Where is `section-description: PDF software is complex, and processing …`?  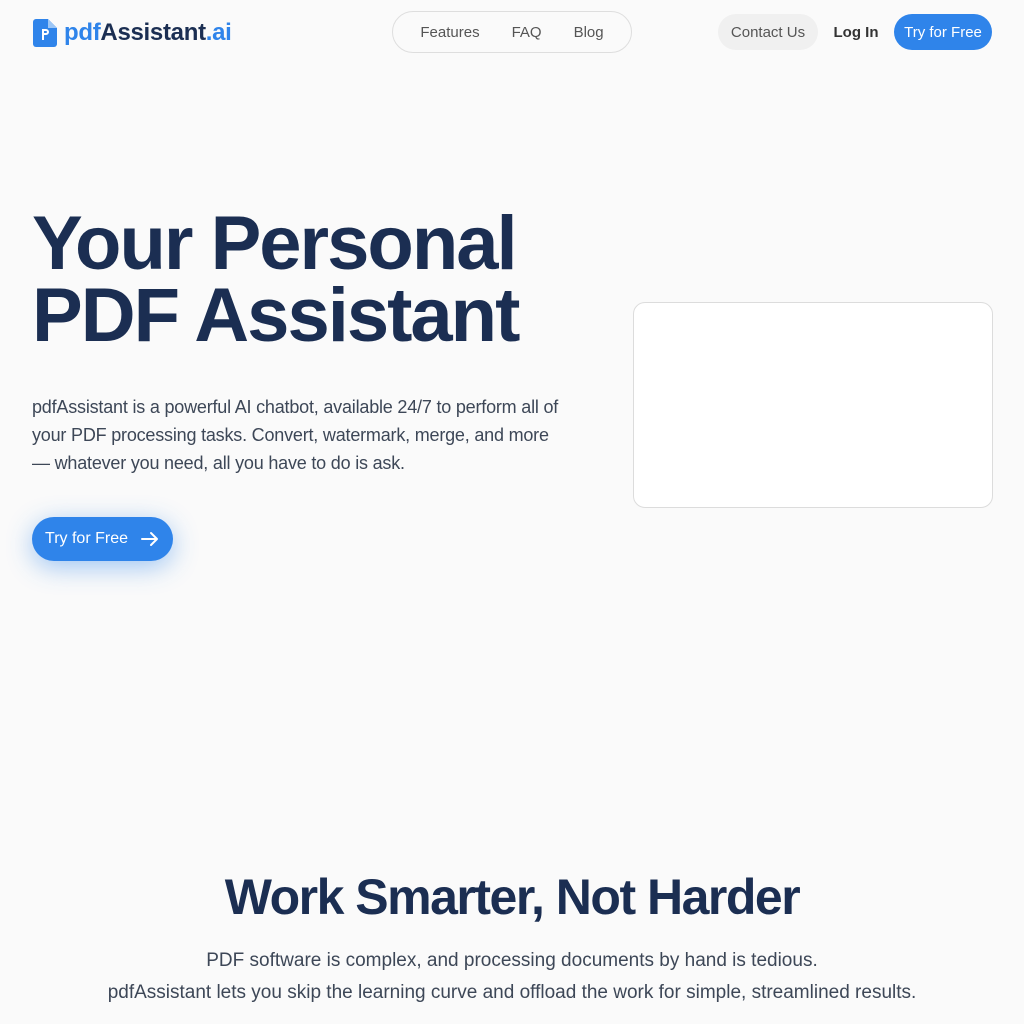
section-description: PDF software is complex, and processing … is located at coordinates (512, 977).